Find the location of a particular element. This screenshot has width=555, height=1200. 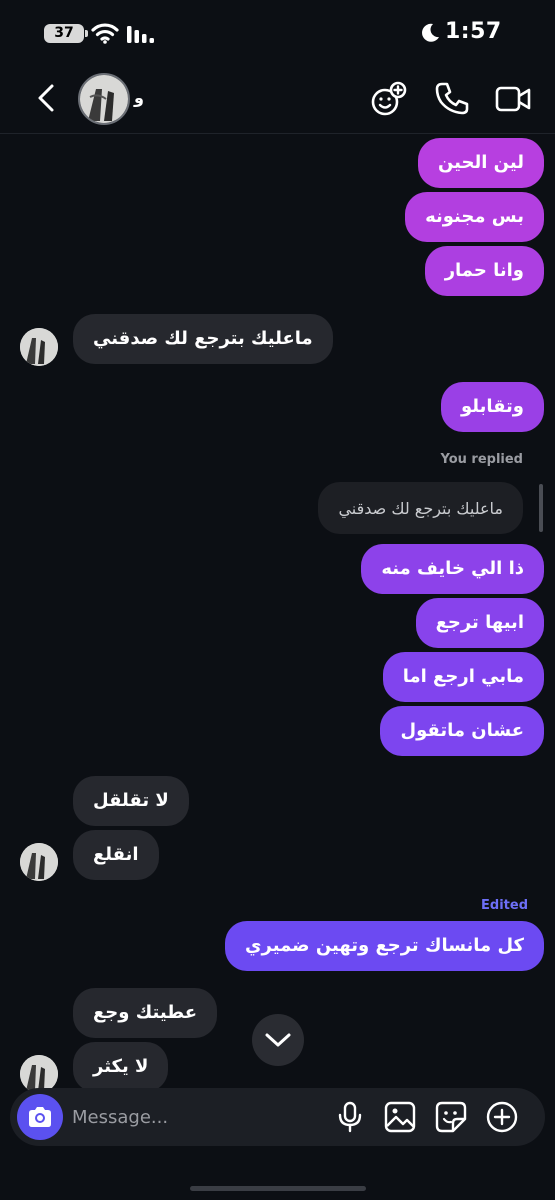

message-bubble-incoming: انقلع is located at coordinates (116, 855).